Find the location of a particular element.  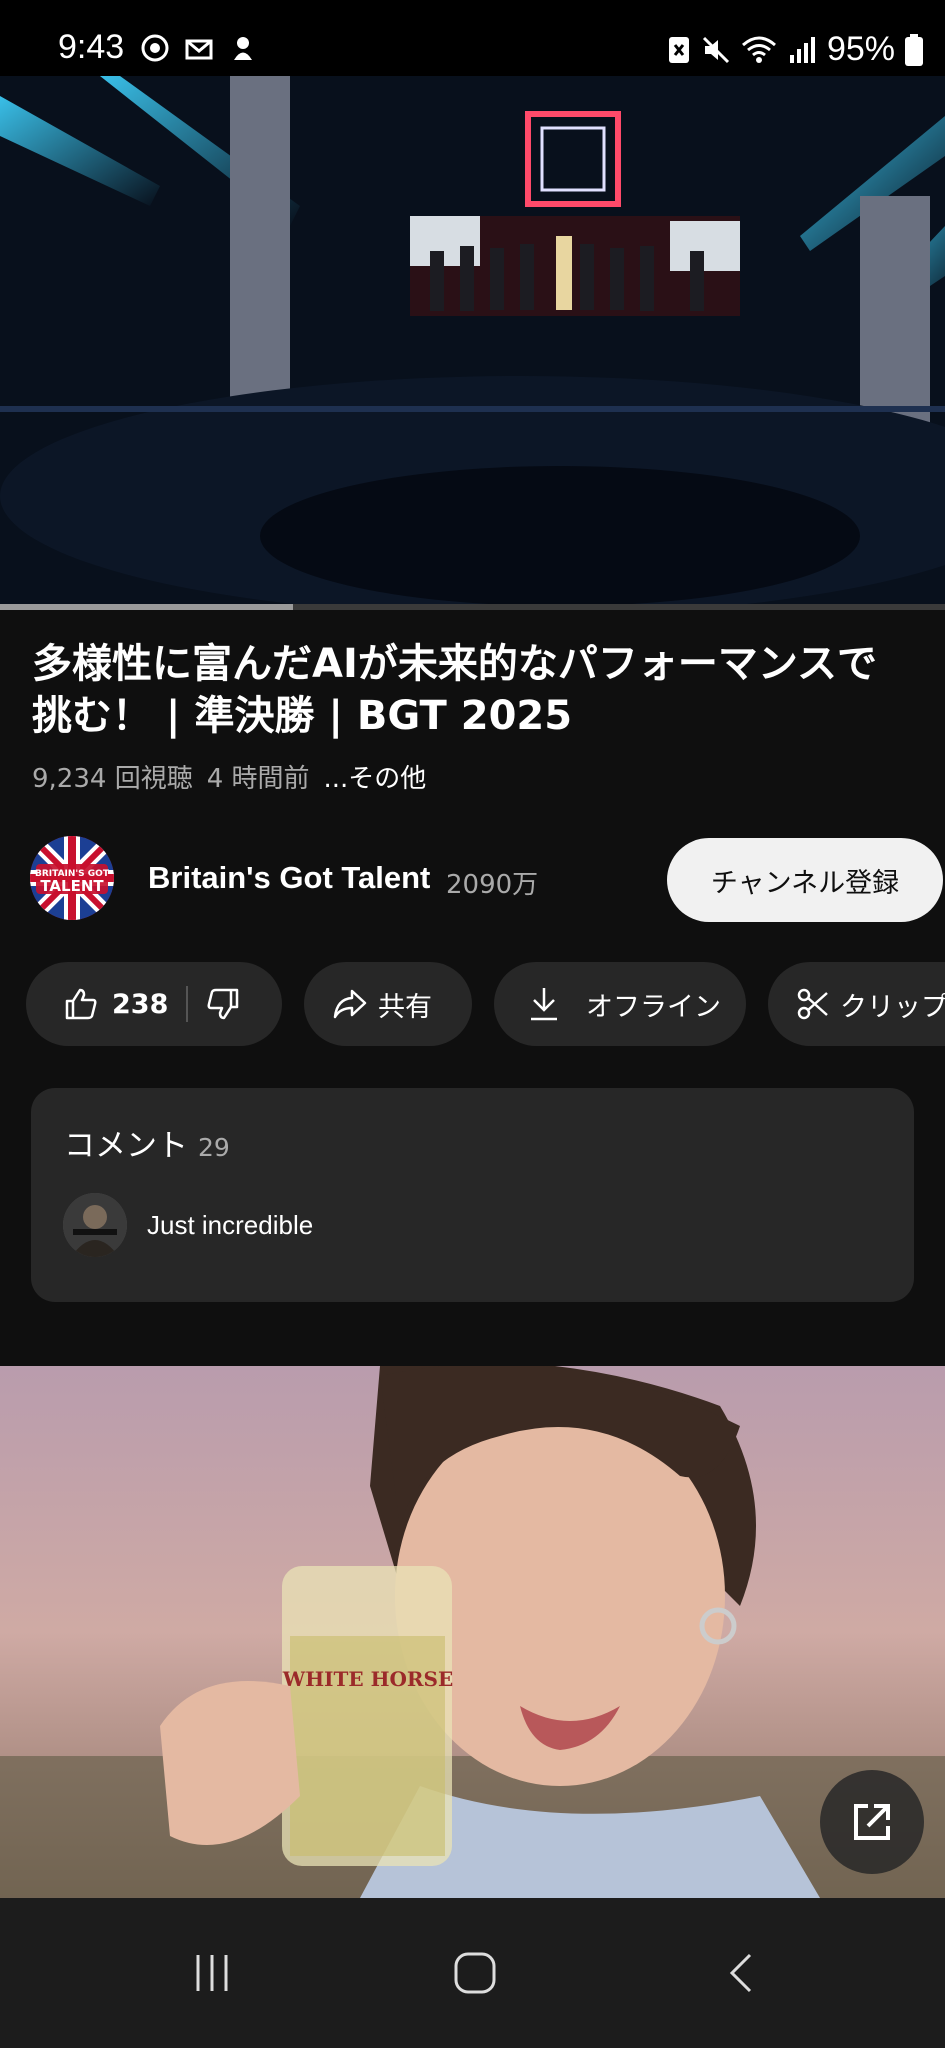

like-dislike-pill: 238 is located at coordinates (154, 1004).